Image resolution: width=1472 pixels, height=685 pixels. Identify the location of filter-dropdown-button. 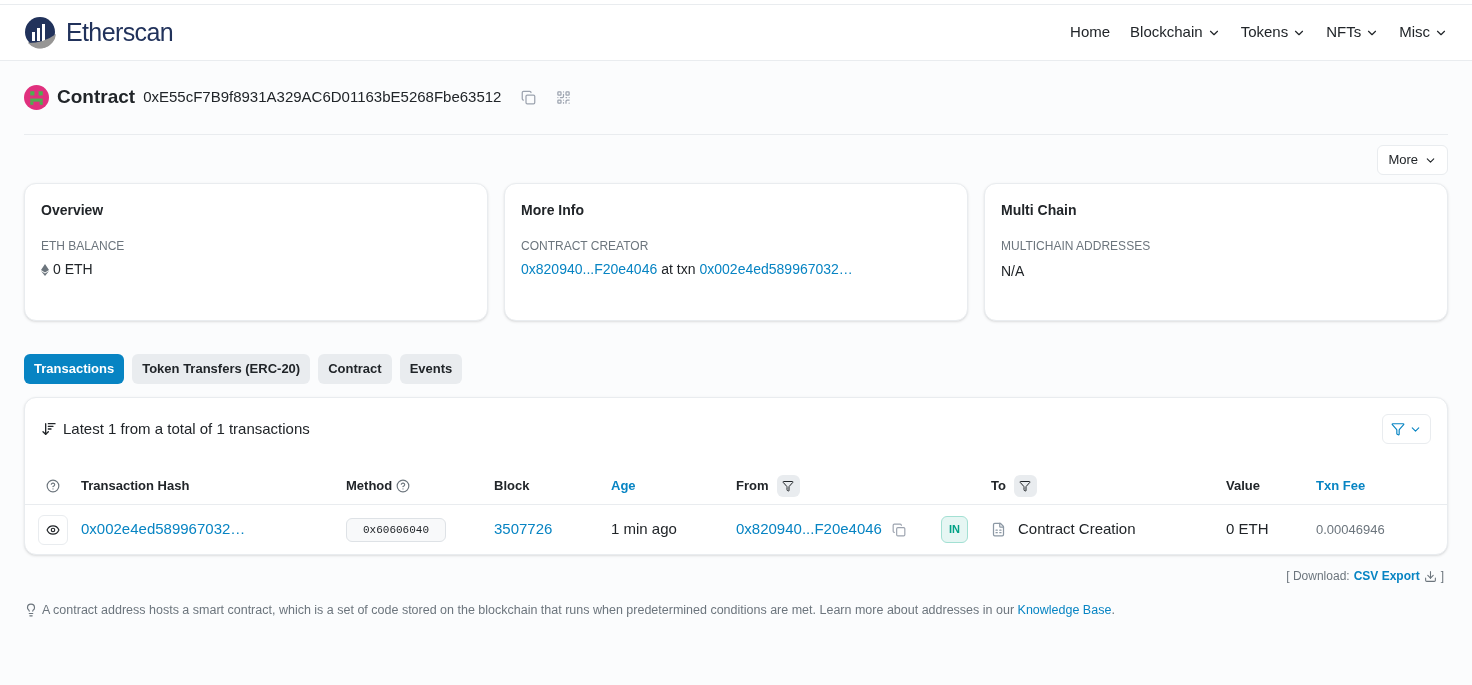
(1406, 429).